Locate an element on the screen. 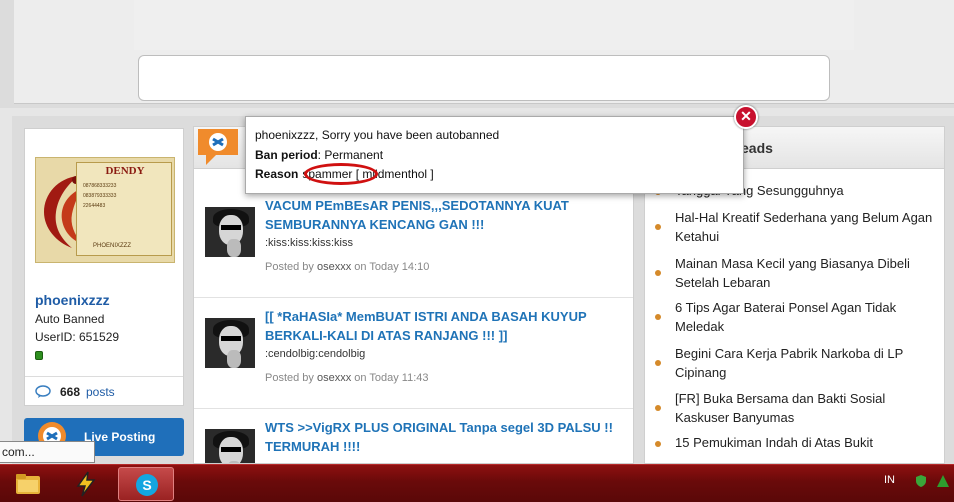 This screenshot has height=502, width=954. profile-divider is located at coordinates (104, 376).